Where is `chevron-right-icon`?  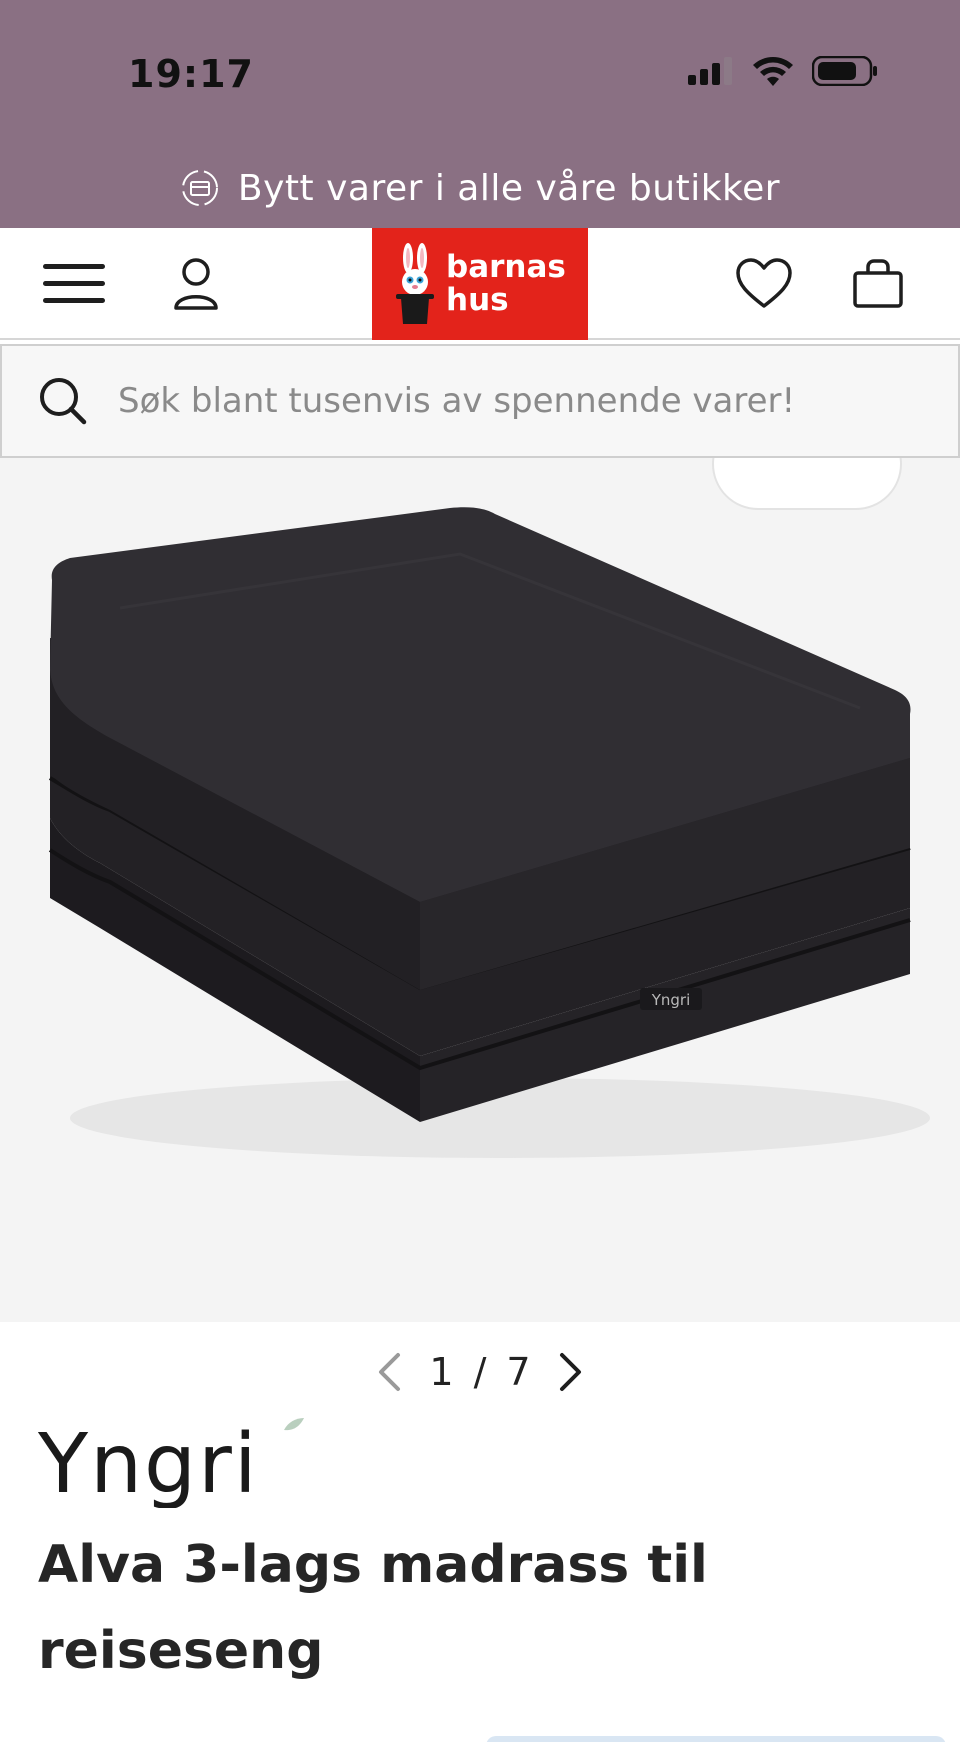 chevron-right-icon is located at coordinates (570, 1372).